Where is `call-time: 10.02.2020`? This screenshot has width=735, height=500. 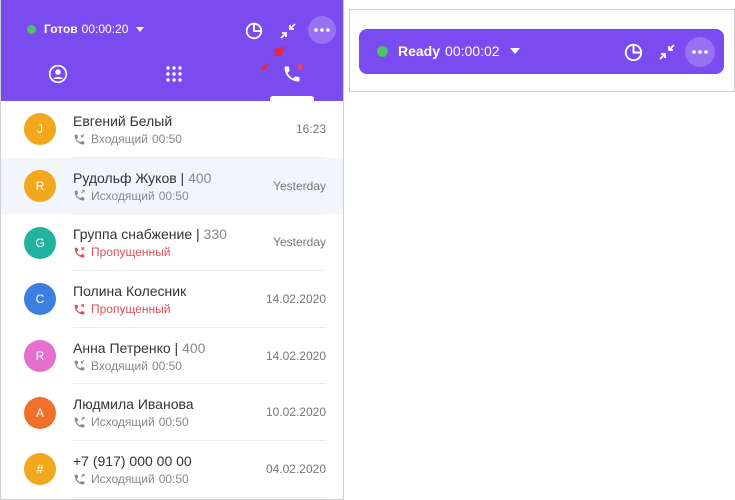
call-time: 10.02.2020 is located at coordinates (295, 412).